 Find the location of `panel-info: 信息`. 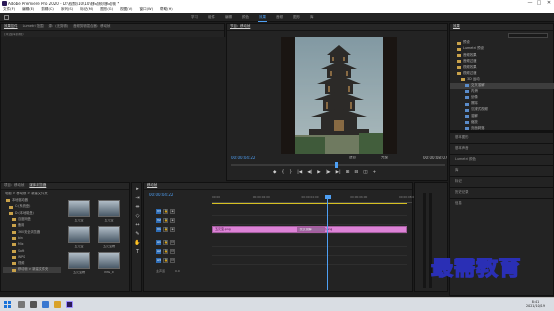

panel-info: 信息 is located at coordinates (502, 203).